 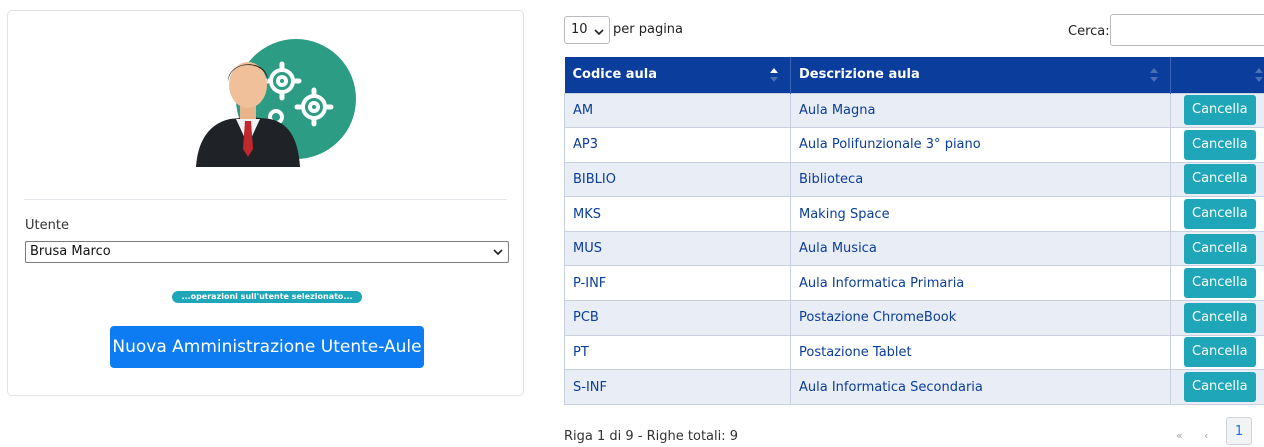 What do you see at coordinates (1239, 431) in the screenshot?
I see `page-1-button: 1` at bounding box center [1239, 431].